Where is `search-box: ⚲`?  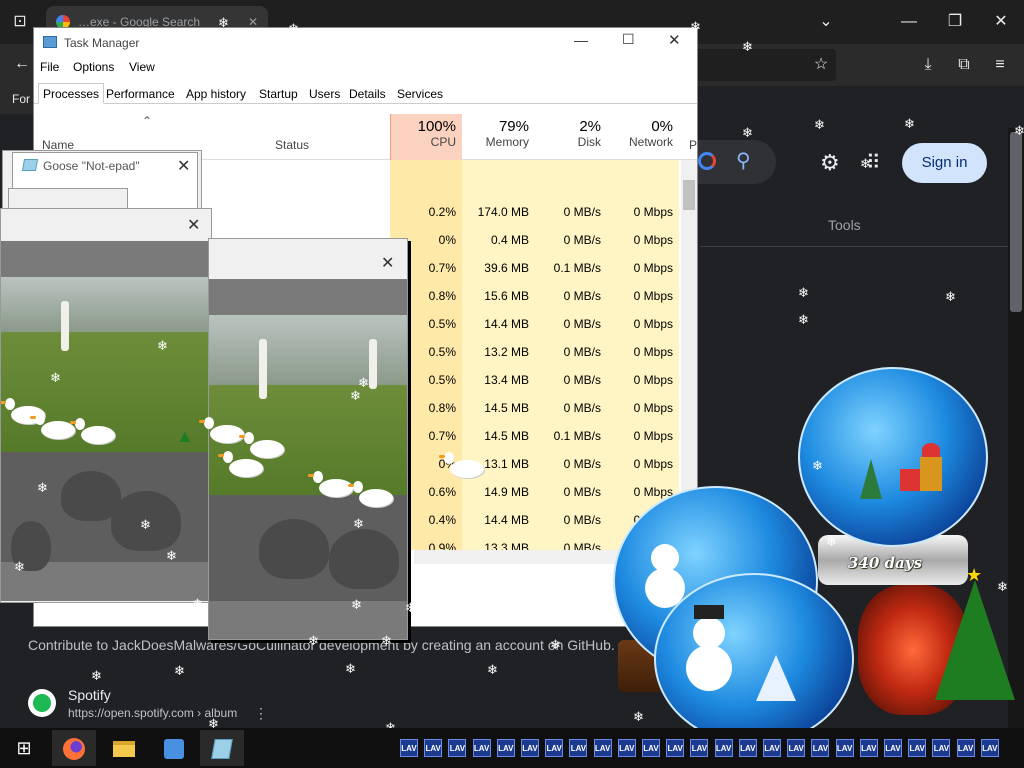
search-box: ⚲ is located at coordinates (736, 162).